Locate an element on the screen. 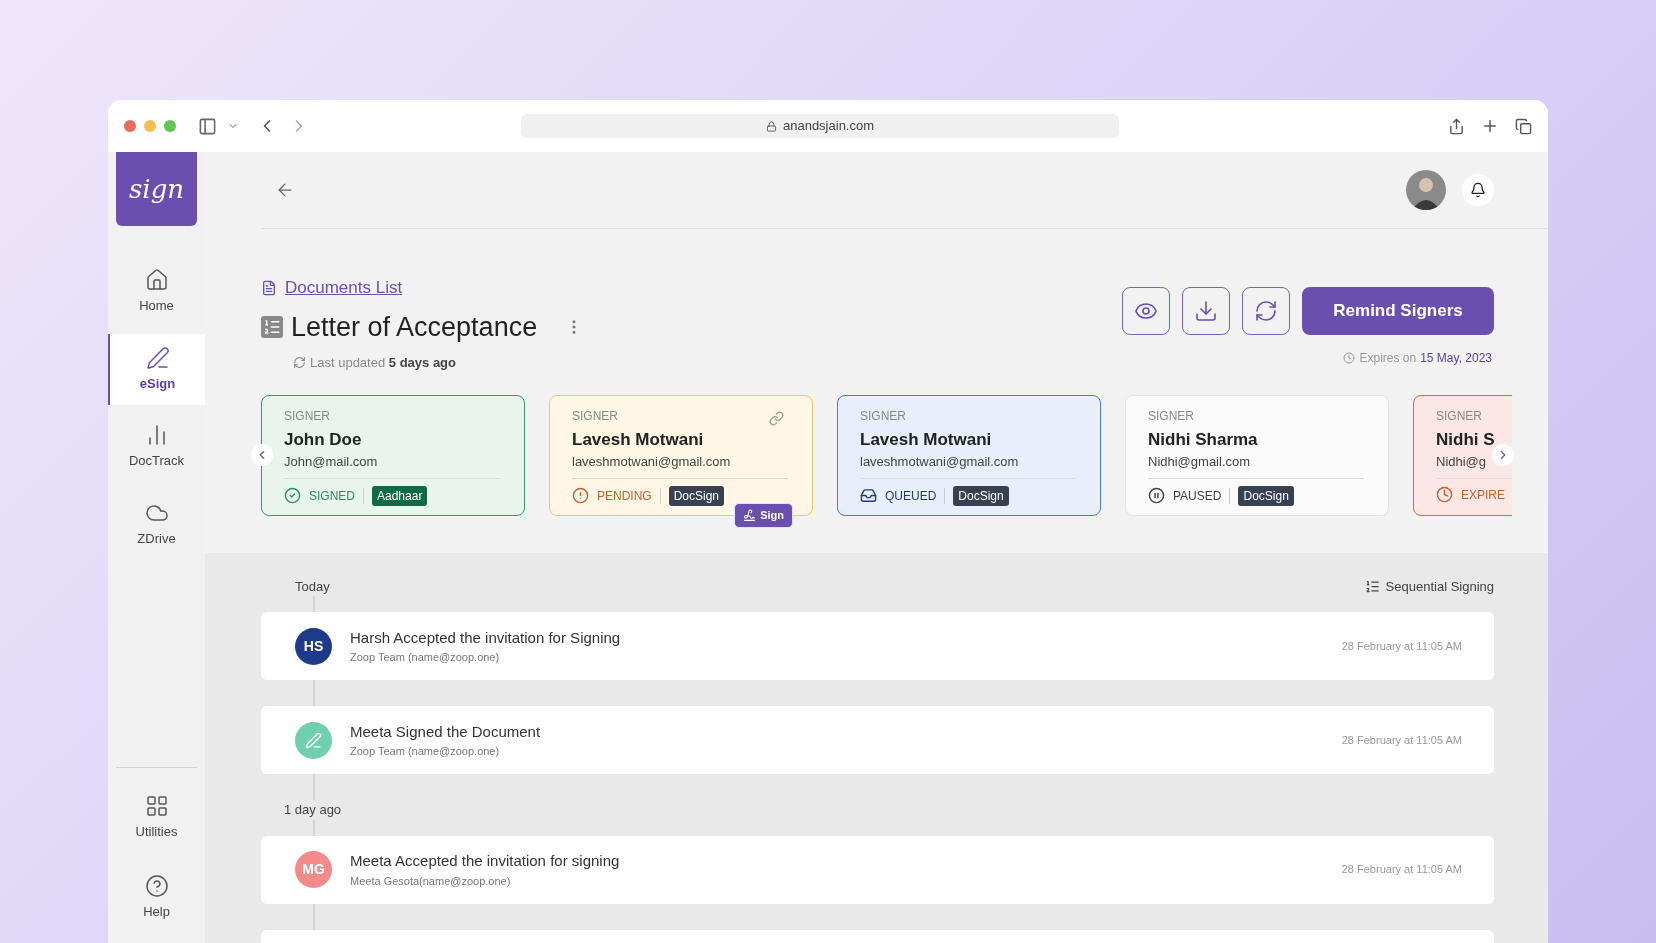  tabs-icon is located at coordinates (1523, 126).